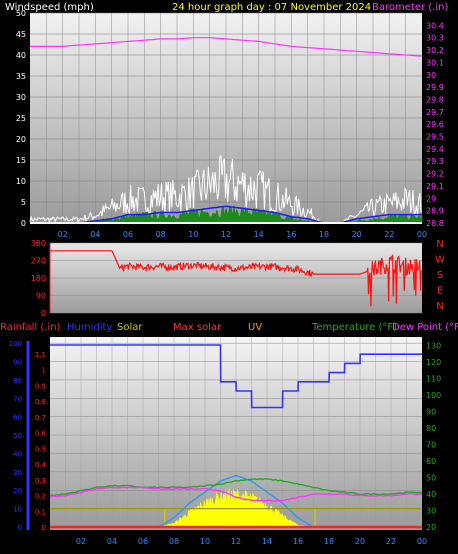  Describe the element at coordinates (422, 541) in the screenshot. I see `rain-x-tick-label: 00` at that location.